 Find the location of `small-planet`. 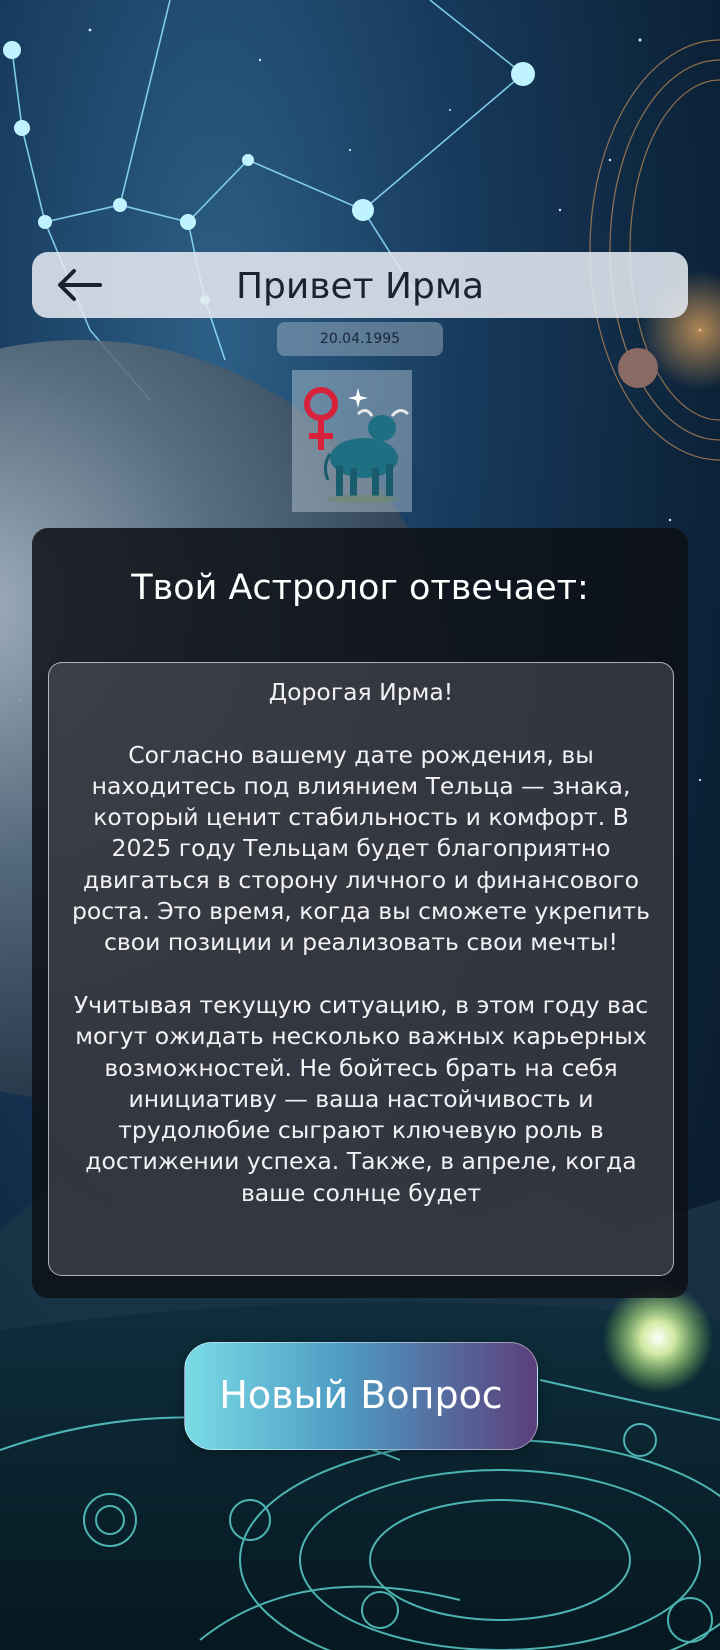

small-planet is located at coordinates (638, 368).